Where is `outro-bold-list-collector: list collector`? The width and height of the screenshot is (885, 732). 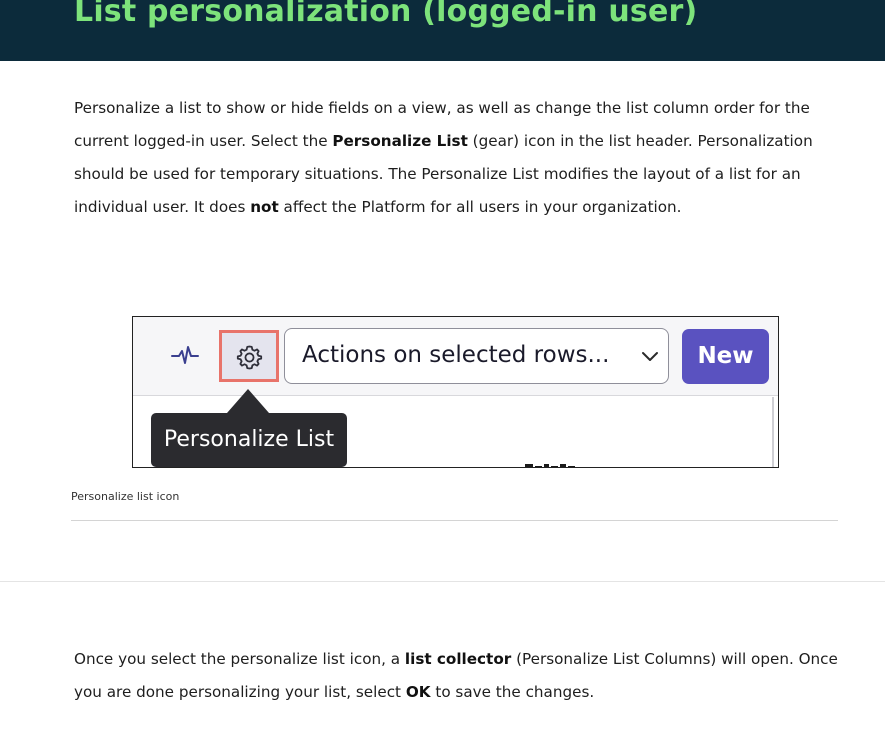 outro-bold-list-collector: list collector is located at coordinates (458, 659).